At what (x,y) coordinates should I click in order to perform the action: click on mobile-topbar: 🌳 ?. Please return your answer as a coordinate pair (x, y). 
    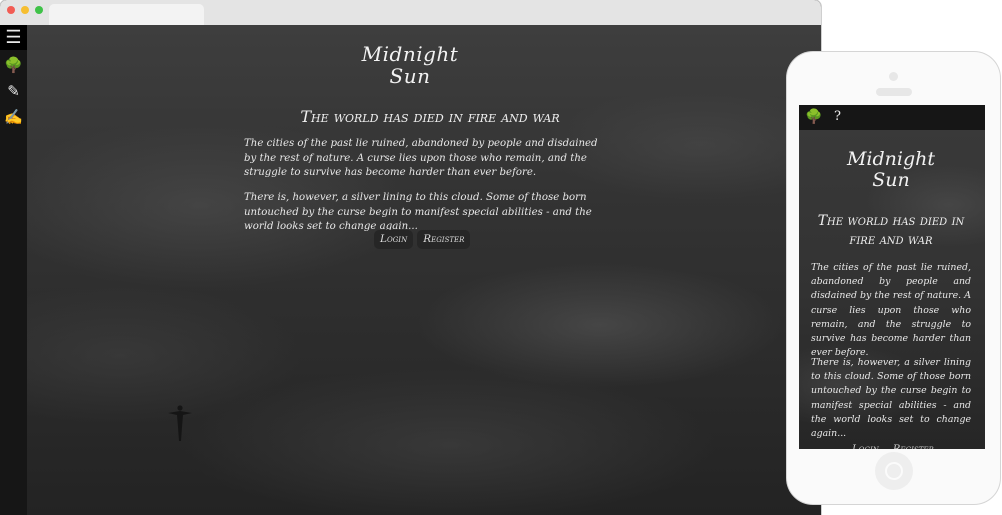
    Looking at the image, I should click on (892, 117).